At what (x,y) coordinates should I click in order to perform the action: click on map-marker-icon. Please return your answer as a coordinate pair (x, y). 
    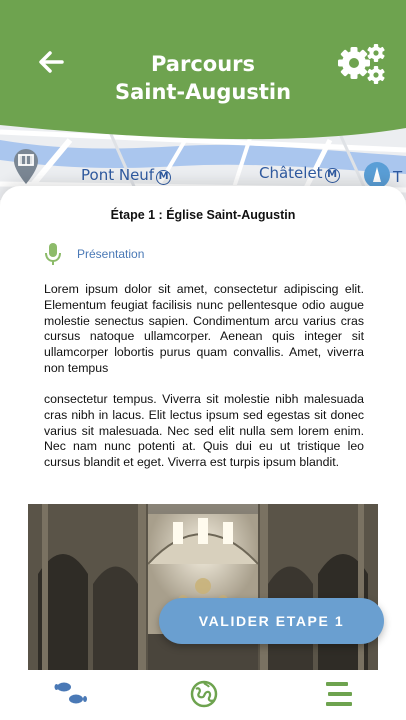
    Looking at the image, I should click on (26, 166).